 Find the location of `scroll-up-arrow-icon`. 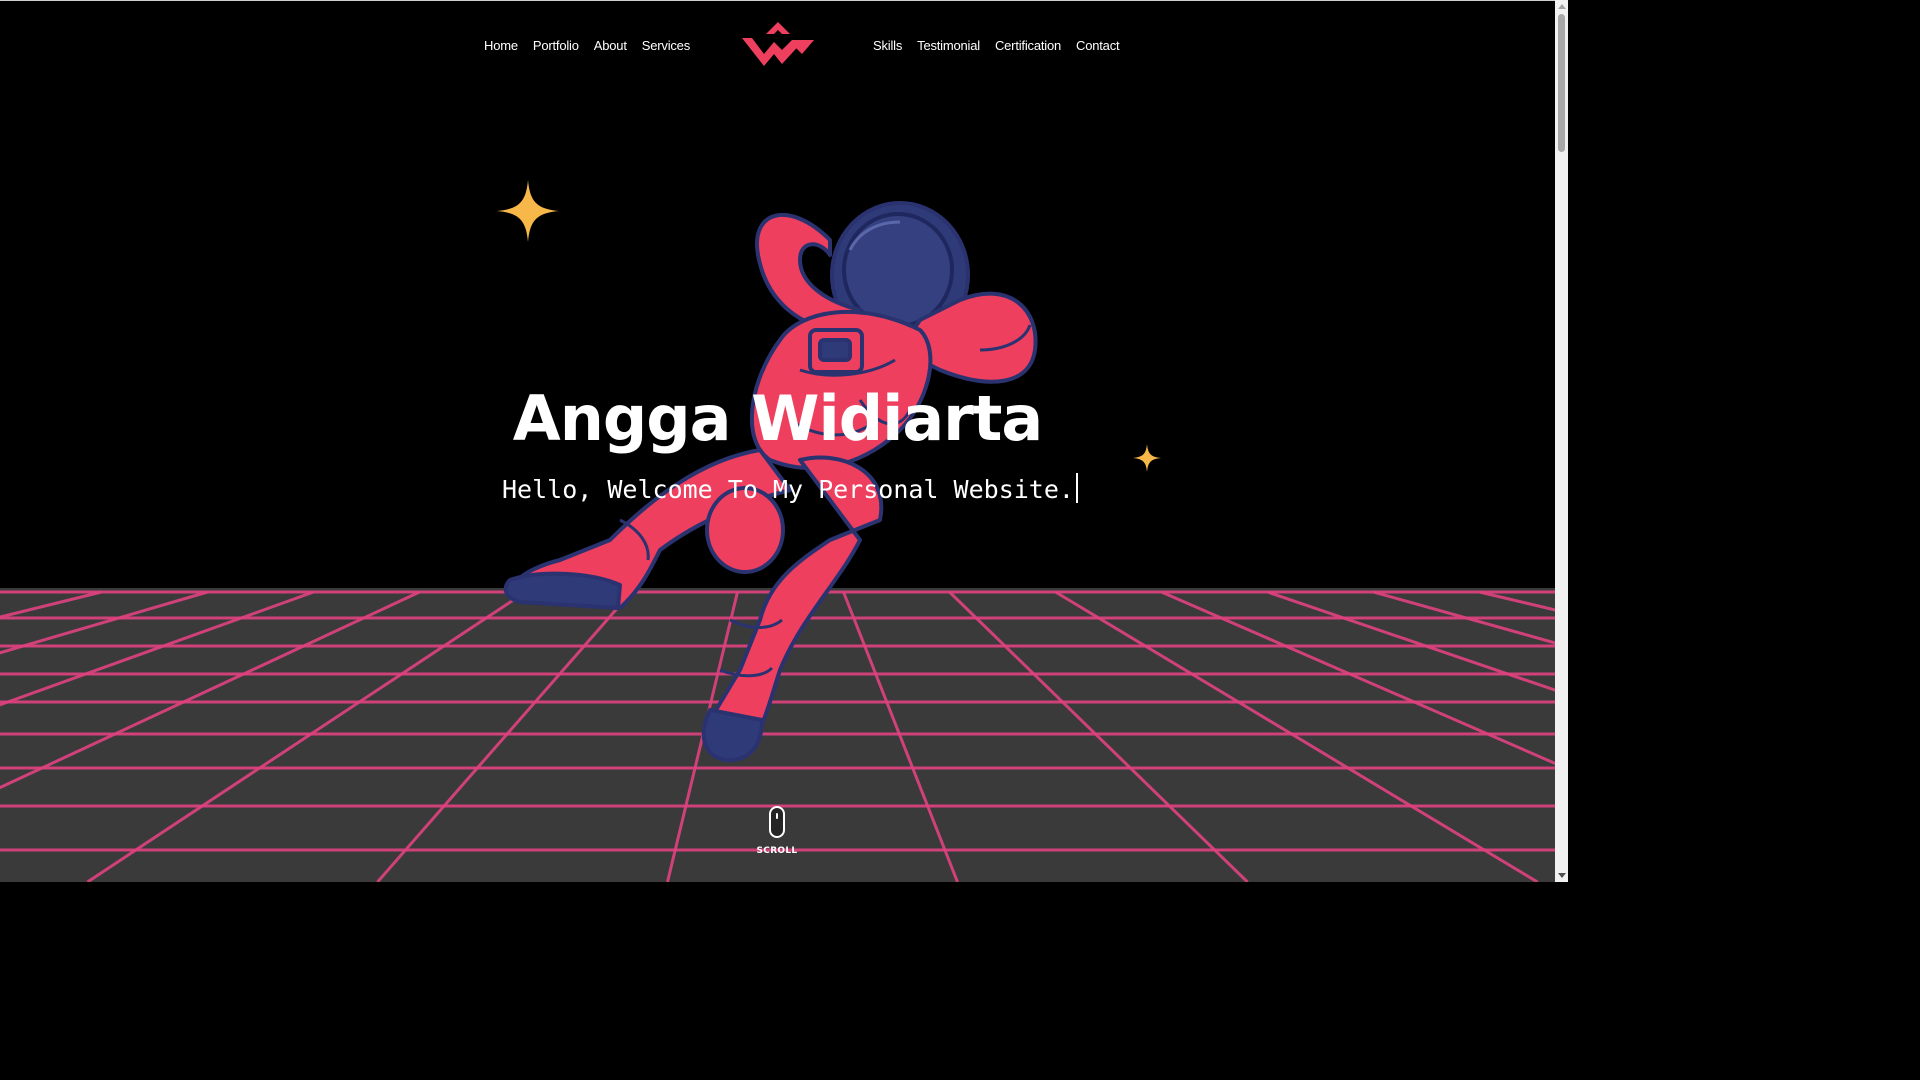

scroll-up-arrow-icon is located at coordinates (1562, 6).